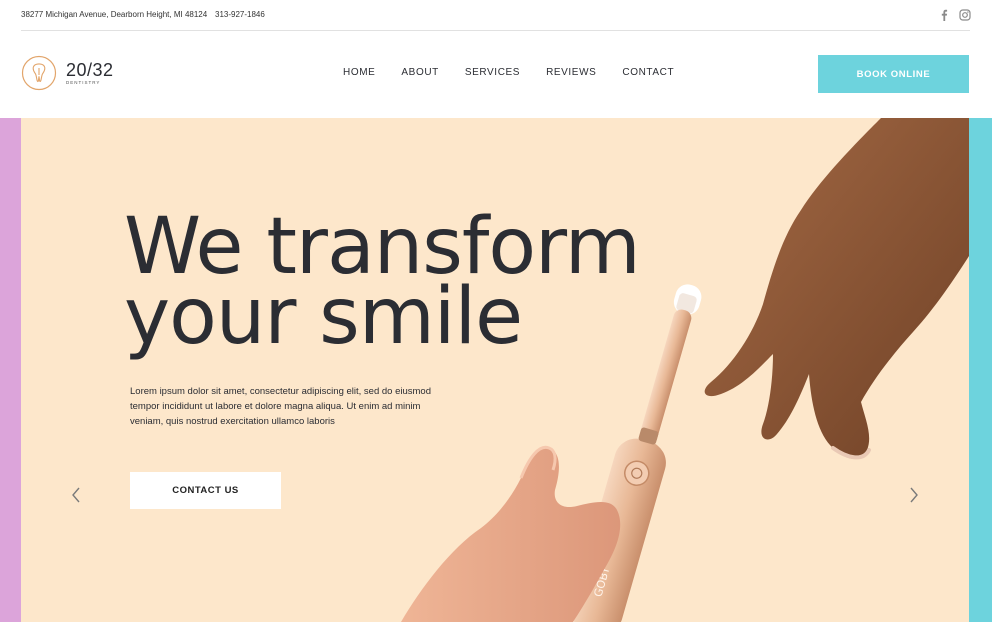 The image size is (992, 622). I want to click on brand-title: 20/32, so click(90, 70).